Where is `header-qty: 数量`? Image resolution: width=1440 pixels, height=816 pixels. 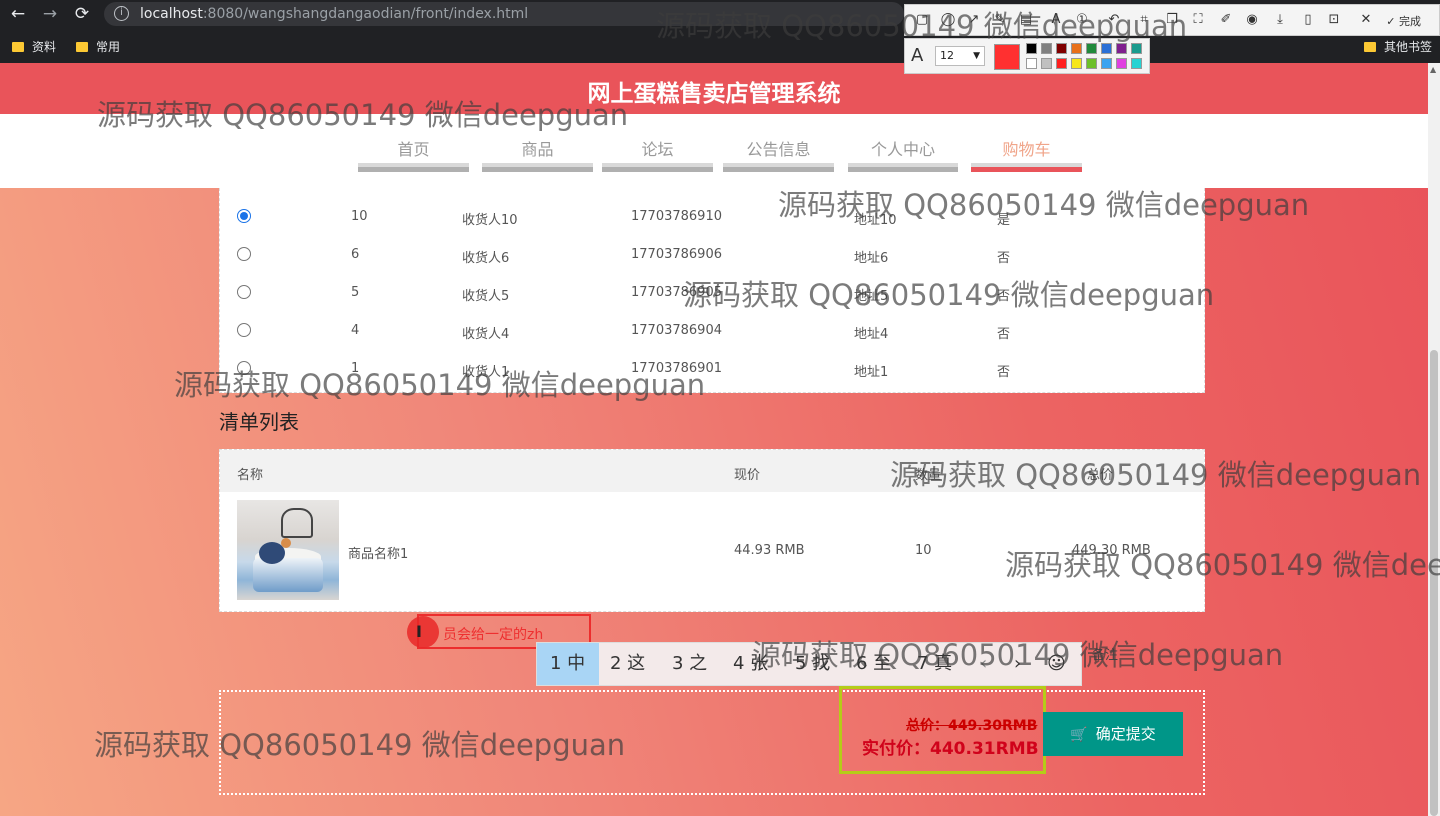 header-qty: 数量 is located at coordinates (928, 475).